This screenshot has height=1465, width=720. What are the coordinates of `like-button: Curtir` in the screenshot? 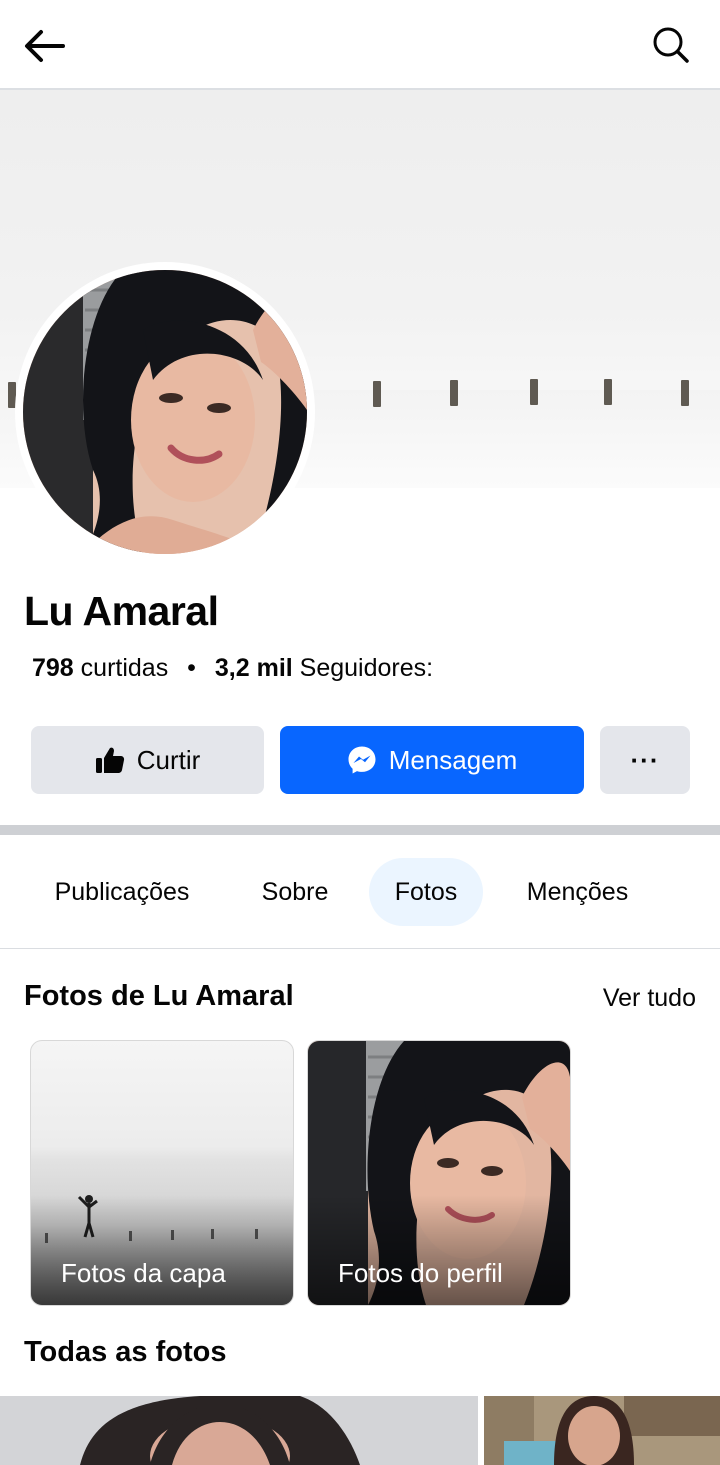 It's located at (147, 760).